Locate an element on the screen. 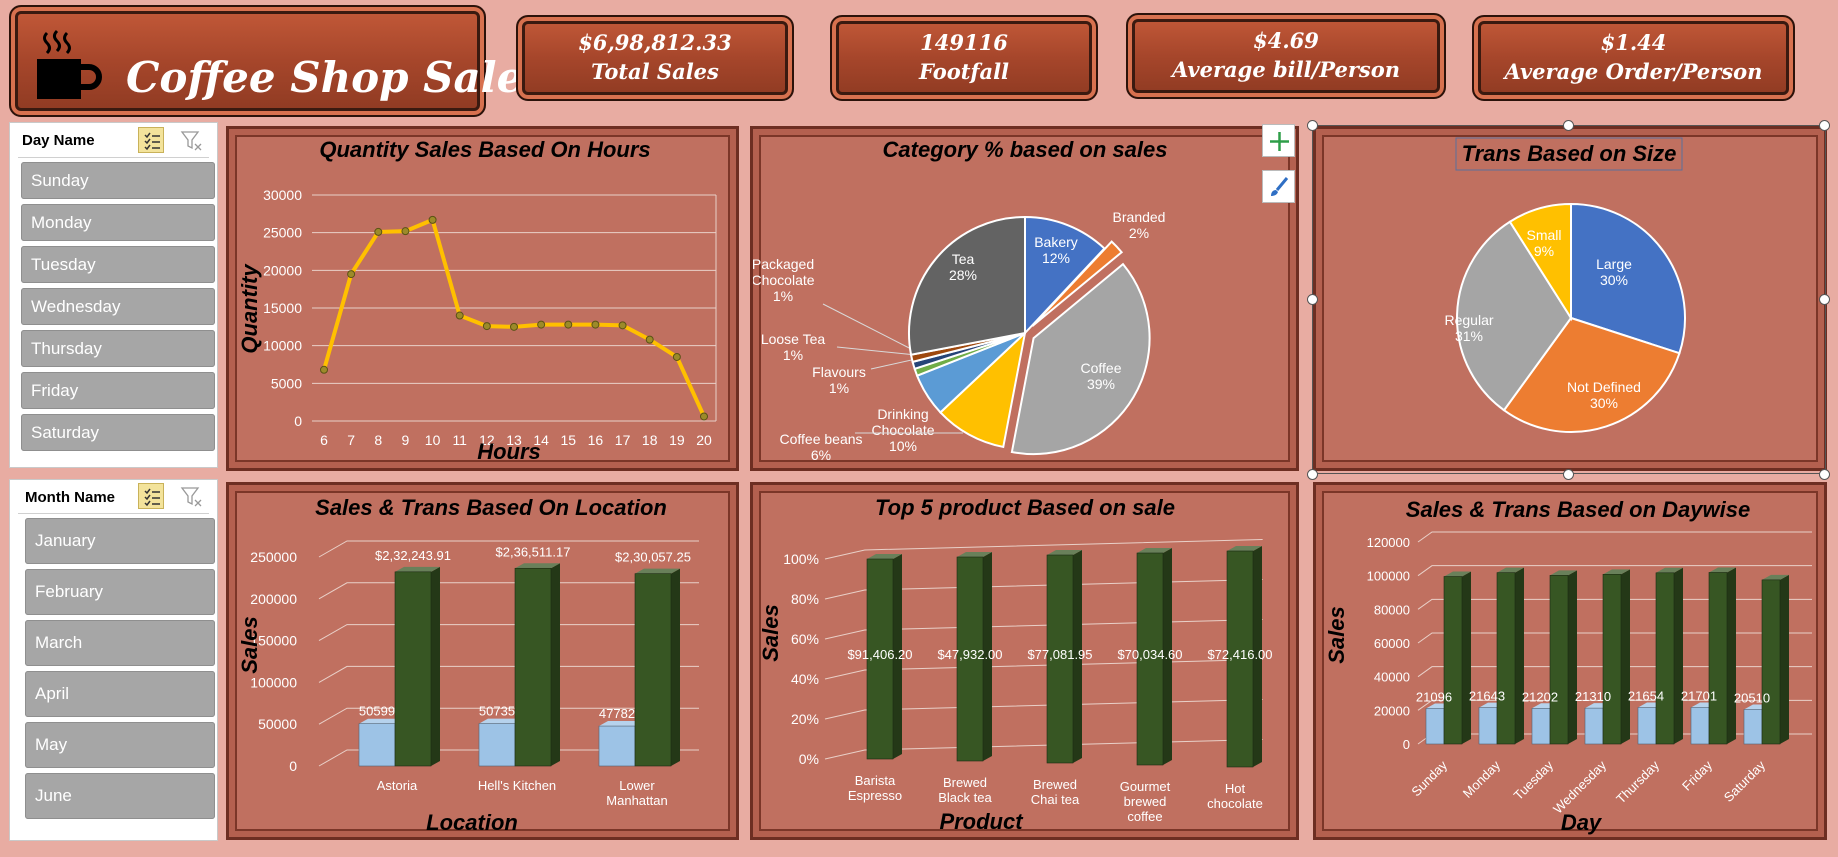  slice-label: Tea 28% is located at coordinates (963, 267).